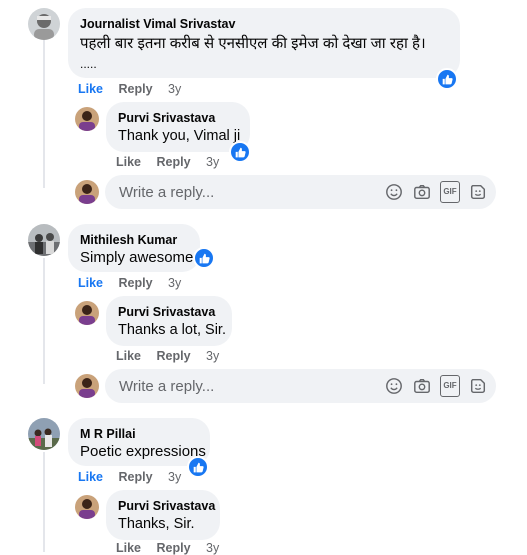  I want to click on comment-bubble: Mithilesh Kumar Simply awesome, so click(134, 248).